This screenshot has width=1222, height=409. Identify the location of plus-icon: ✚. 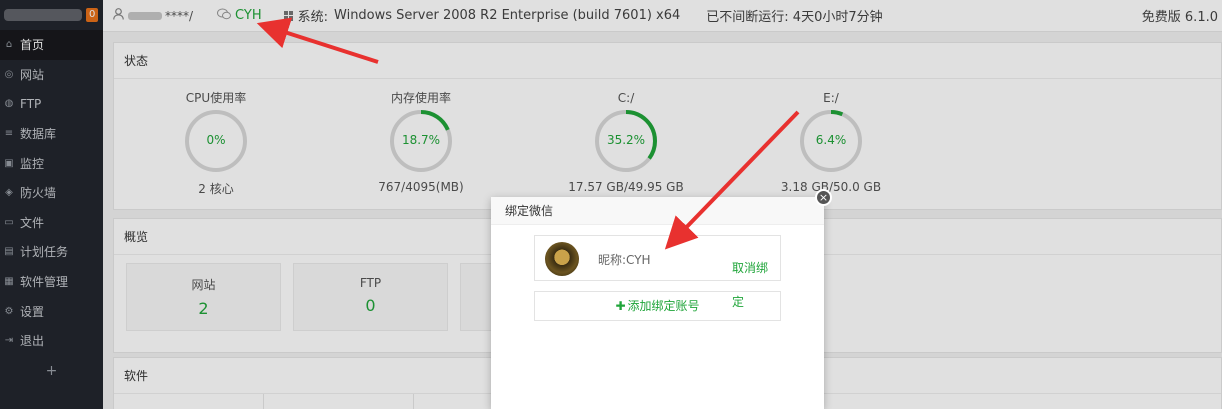
(620, 306).